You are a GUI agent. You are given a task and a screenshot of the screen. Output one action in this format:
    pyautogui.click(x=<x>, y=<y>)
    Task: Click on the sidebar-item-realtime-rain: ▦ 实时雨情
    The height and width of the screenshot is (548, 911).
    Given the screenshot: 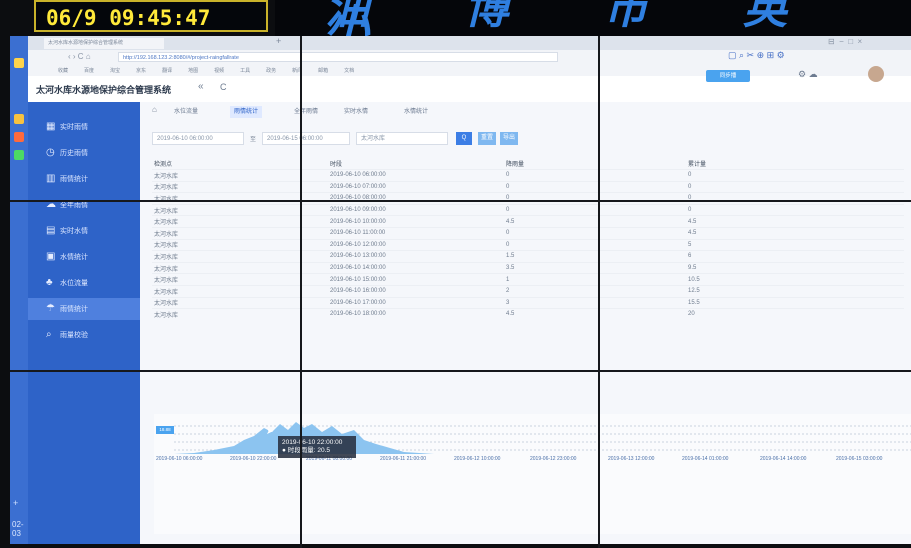 What is the action you would take?
    pyautogui.click(x=84, y=127)
    